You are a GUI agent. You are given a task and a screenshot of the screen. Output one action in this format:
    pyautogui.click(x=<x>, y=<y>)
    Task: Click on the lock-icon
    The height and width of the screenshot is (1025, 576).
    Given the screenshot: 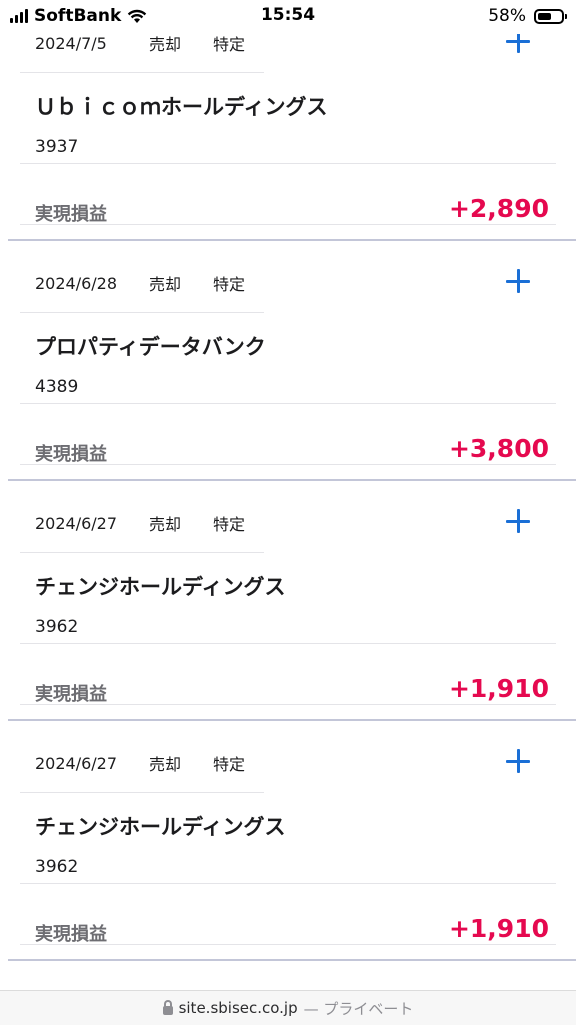 What is the action you would take?
    pyautogui.click(x=167, y=1007)
    